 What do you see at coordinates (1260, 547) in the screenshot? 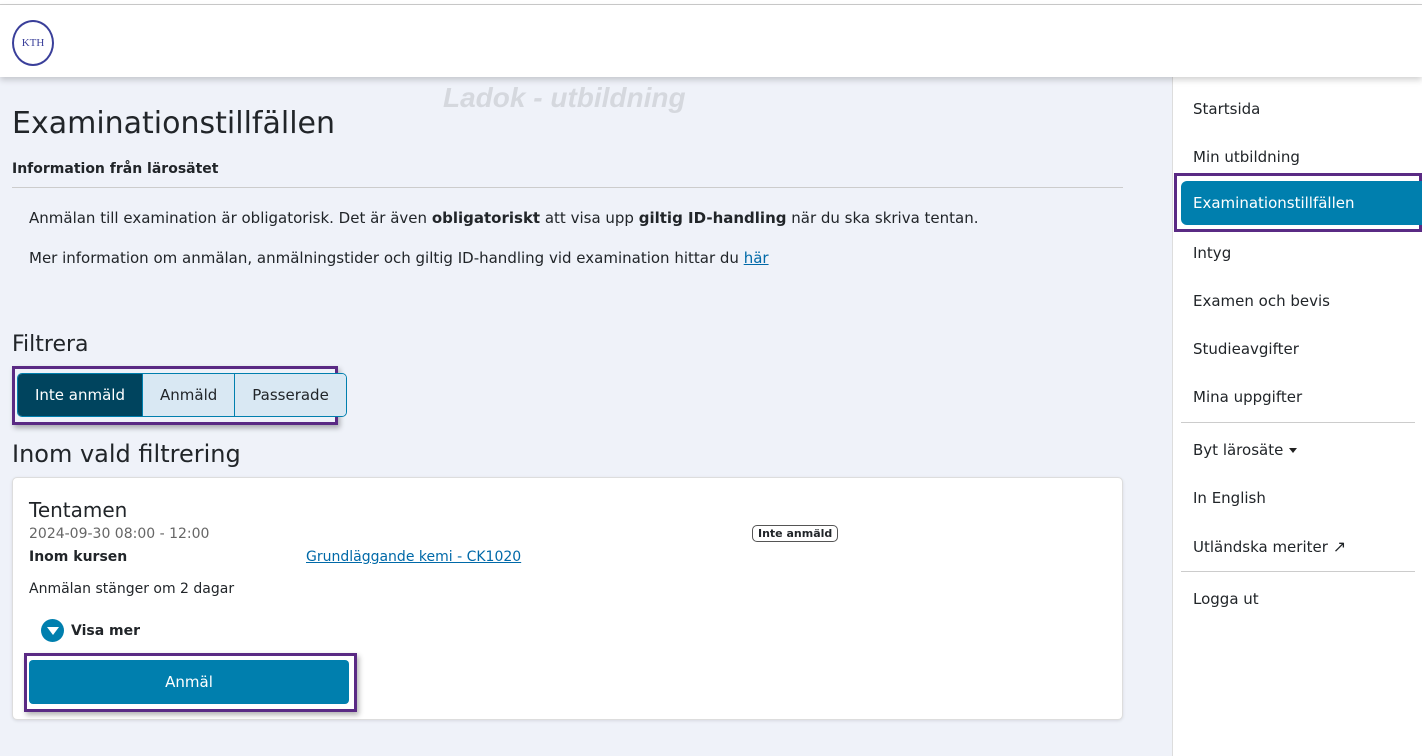
I see `nav-label: Utländska meriter` at bounding box center [1260, 547].